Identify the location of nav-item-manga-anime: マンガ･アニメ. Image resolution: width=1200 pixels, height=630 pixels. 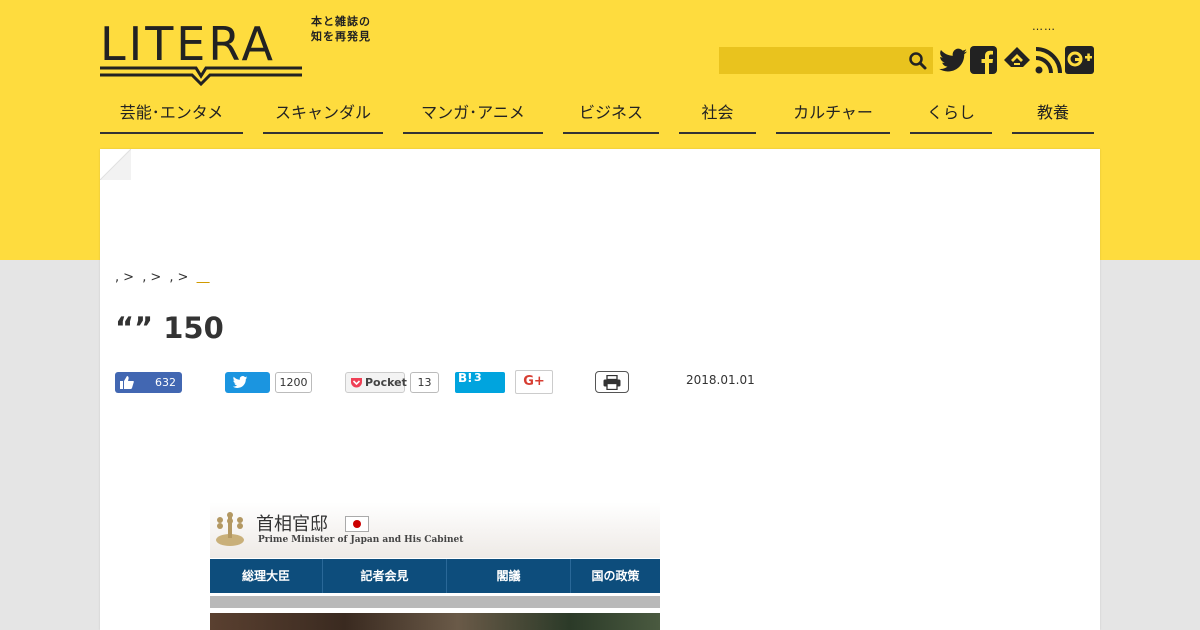
(473, 115).